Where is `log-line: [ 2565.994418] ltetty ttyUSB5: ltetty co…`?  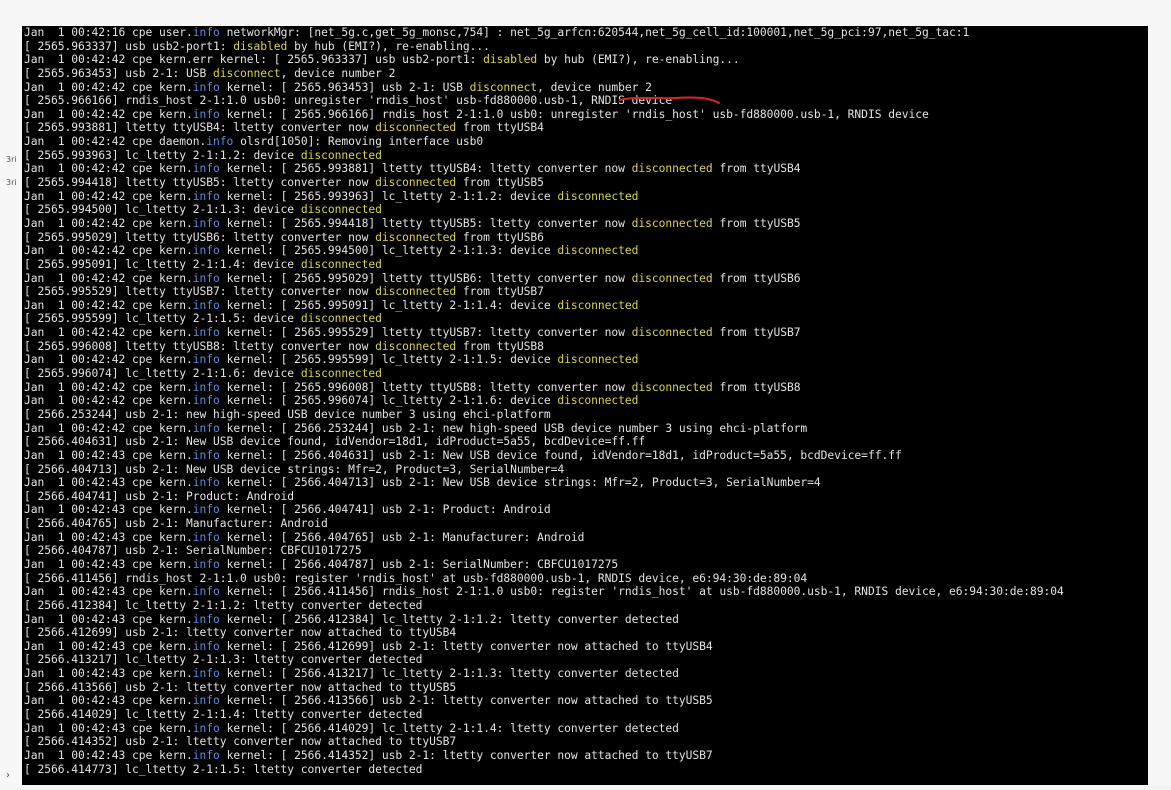 log-line: [ 2565.994418] ltetty ttyUSB5: ltetty co… is located at coordinates (544, 183).